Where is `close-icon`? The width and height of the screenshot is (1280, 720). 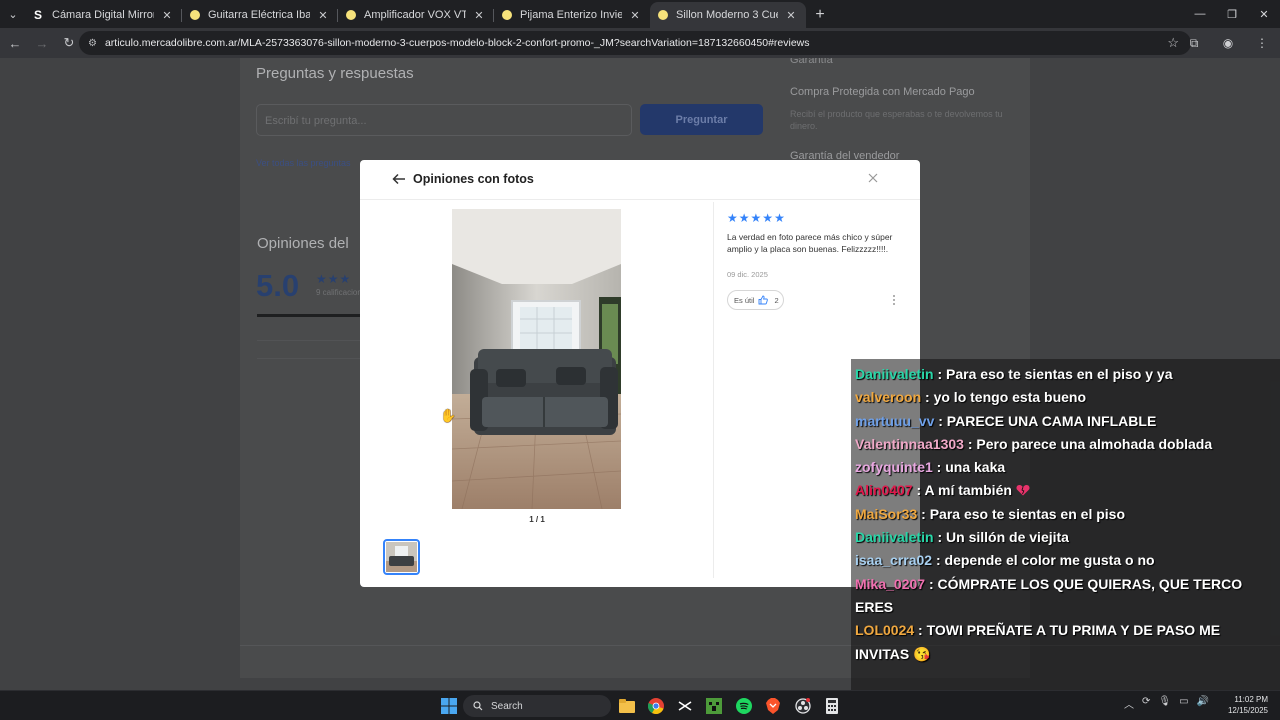 close-icon is located at coordinates (873, 178).